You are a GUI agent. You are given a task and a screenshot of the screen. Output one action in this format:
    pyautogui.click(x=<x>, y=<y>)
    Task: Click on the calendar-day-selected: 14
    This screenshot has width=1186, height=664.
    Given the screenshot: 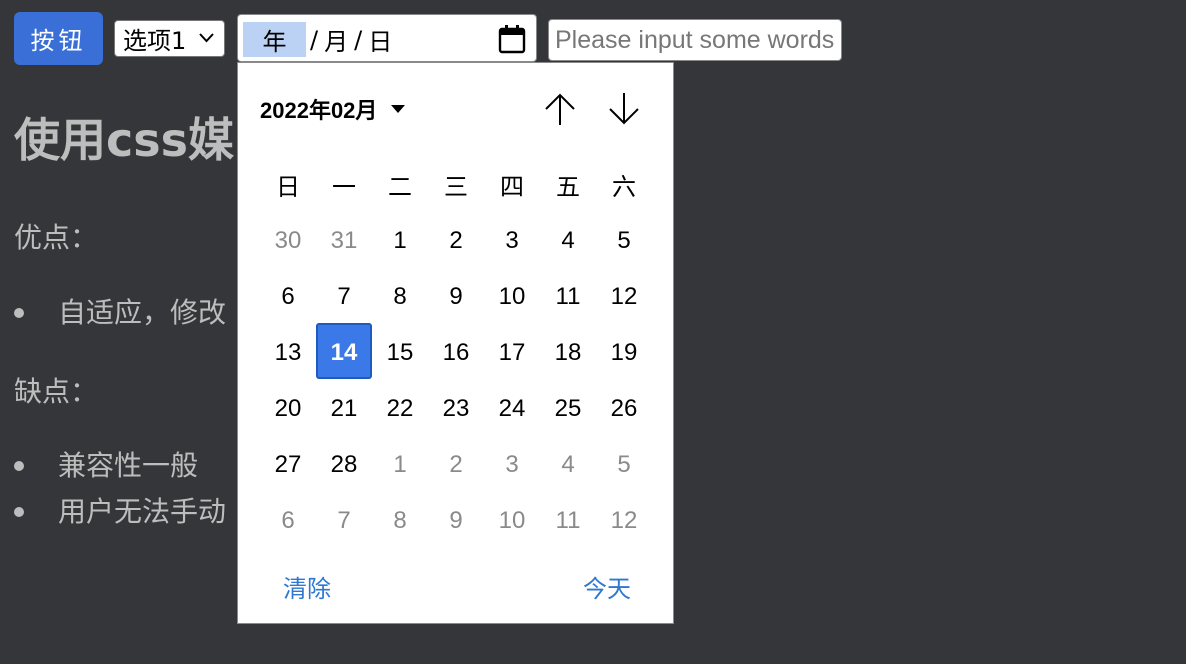 What is the action you would take?
    pyautogui.click(x=344, y=351)
    